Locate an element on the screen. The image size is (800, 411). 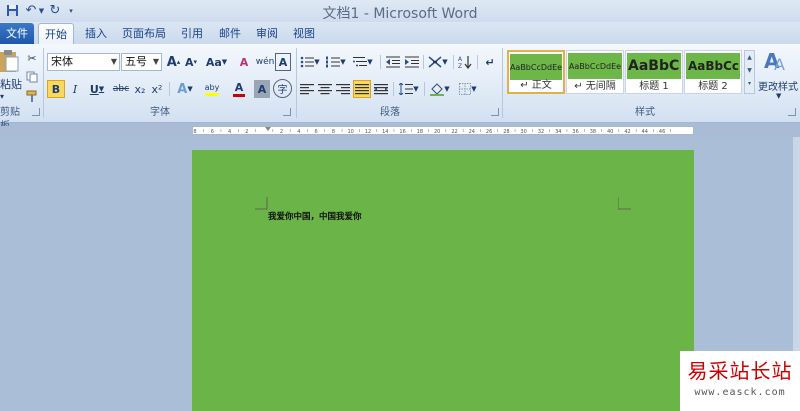
indent-marker-icon is located at coordinates (268, 129).